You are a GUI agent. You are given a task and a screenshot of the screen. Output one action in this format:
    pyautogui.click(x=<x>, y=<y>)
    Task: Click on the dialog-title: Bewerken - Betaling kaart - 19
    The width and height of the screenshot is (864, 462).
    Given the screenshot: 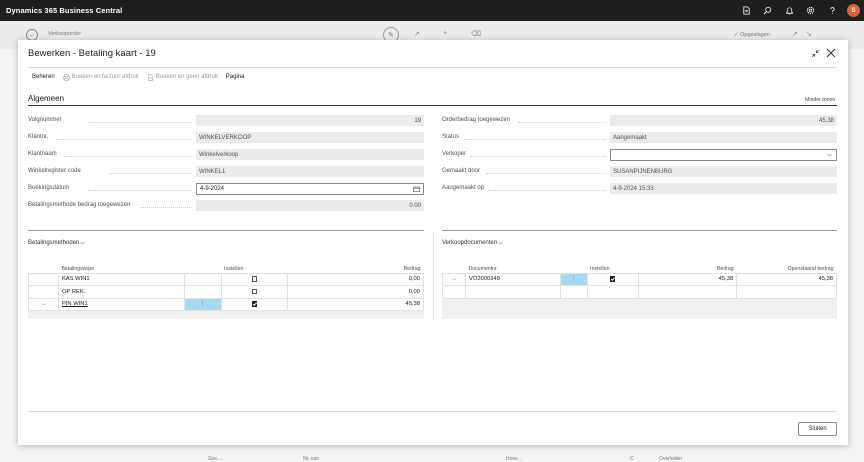 What is the action you would take?
    pyautogui.click(x=92, y=53)
    